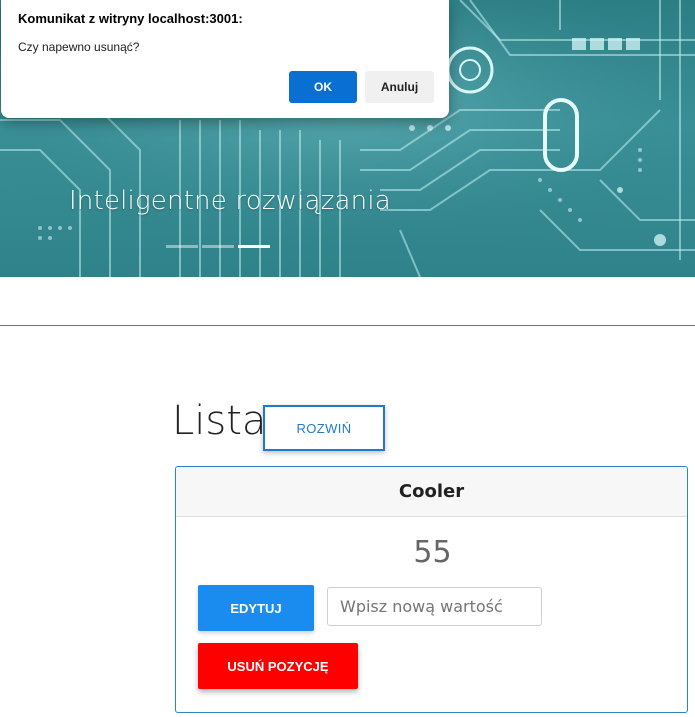 The width and height of the screenshot is (695, 717). Describe the element at coordinates (347, 325) in the screenshot. I see `section-divider` at that location.